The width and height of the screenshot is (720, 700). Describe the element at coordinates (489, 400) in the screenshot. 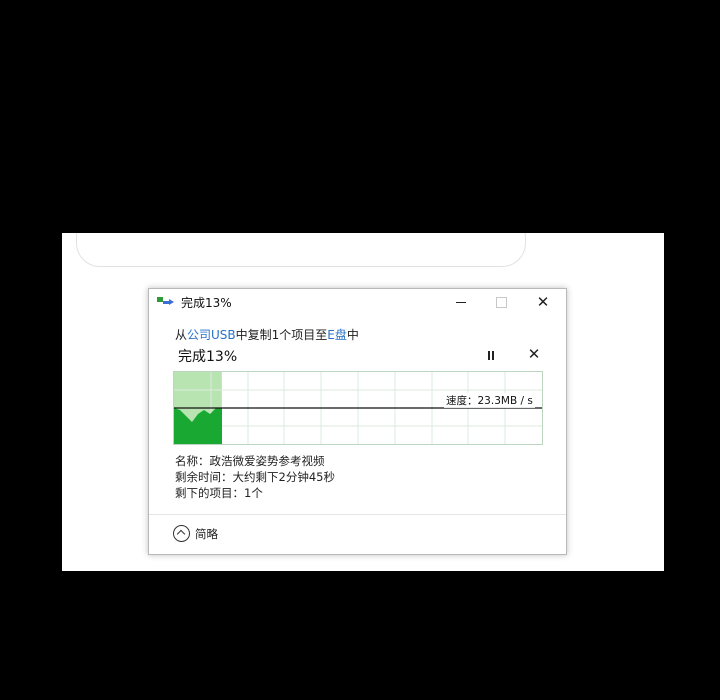

I see `speed-label: 速度：23.3MB / s` at that location.